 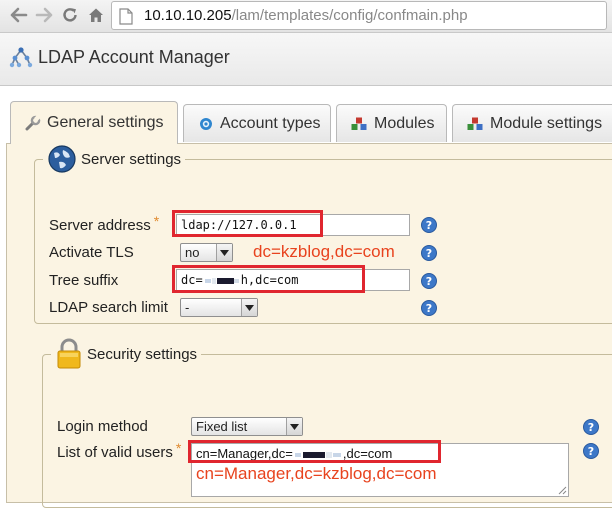 What do you see at coordinates (187, 307) in the screenshot?
I see `select-value: -` at bounding box center [187, 307].